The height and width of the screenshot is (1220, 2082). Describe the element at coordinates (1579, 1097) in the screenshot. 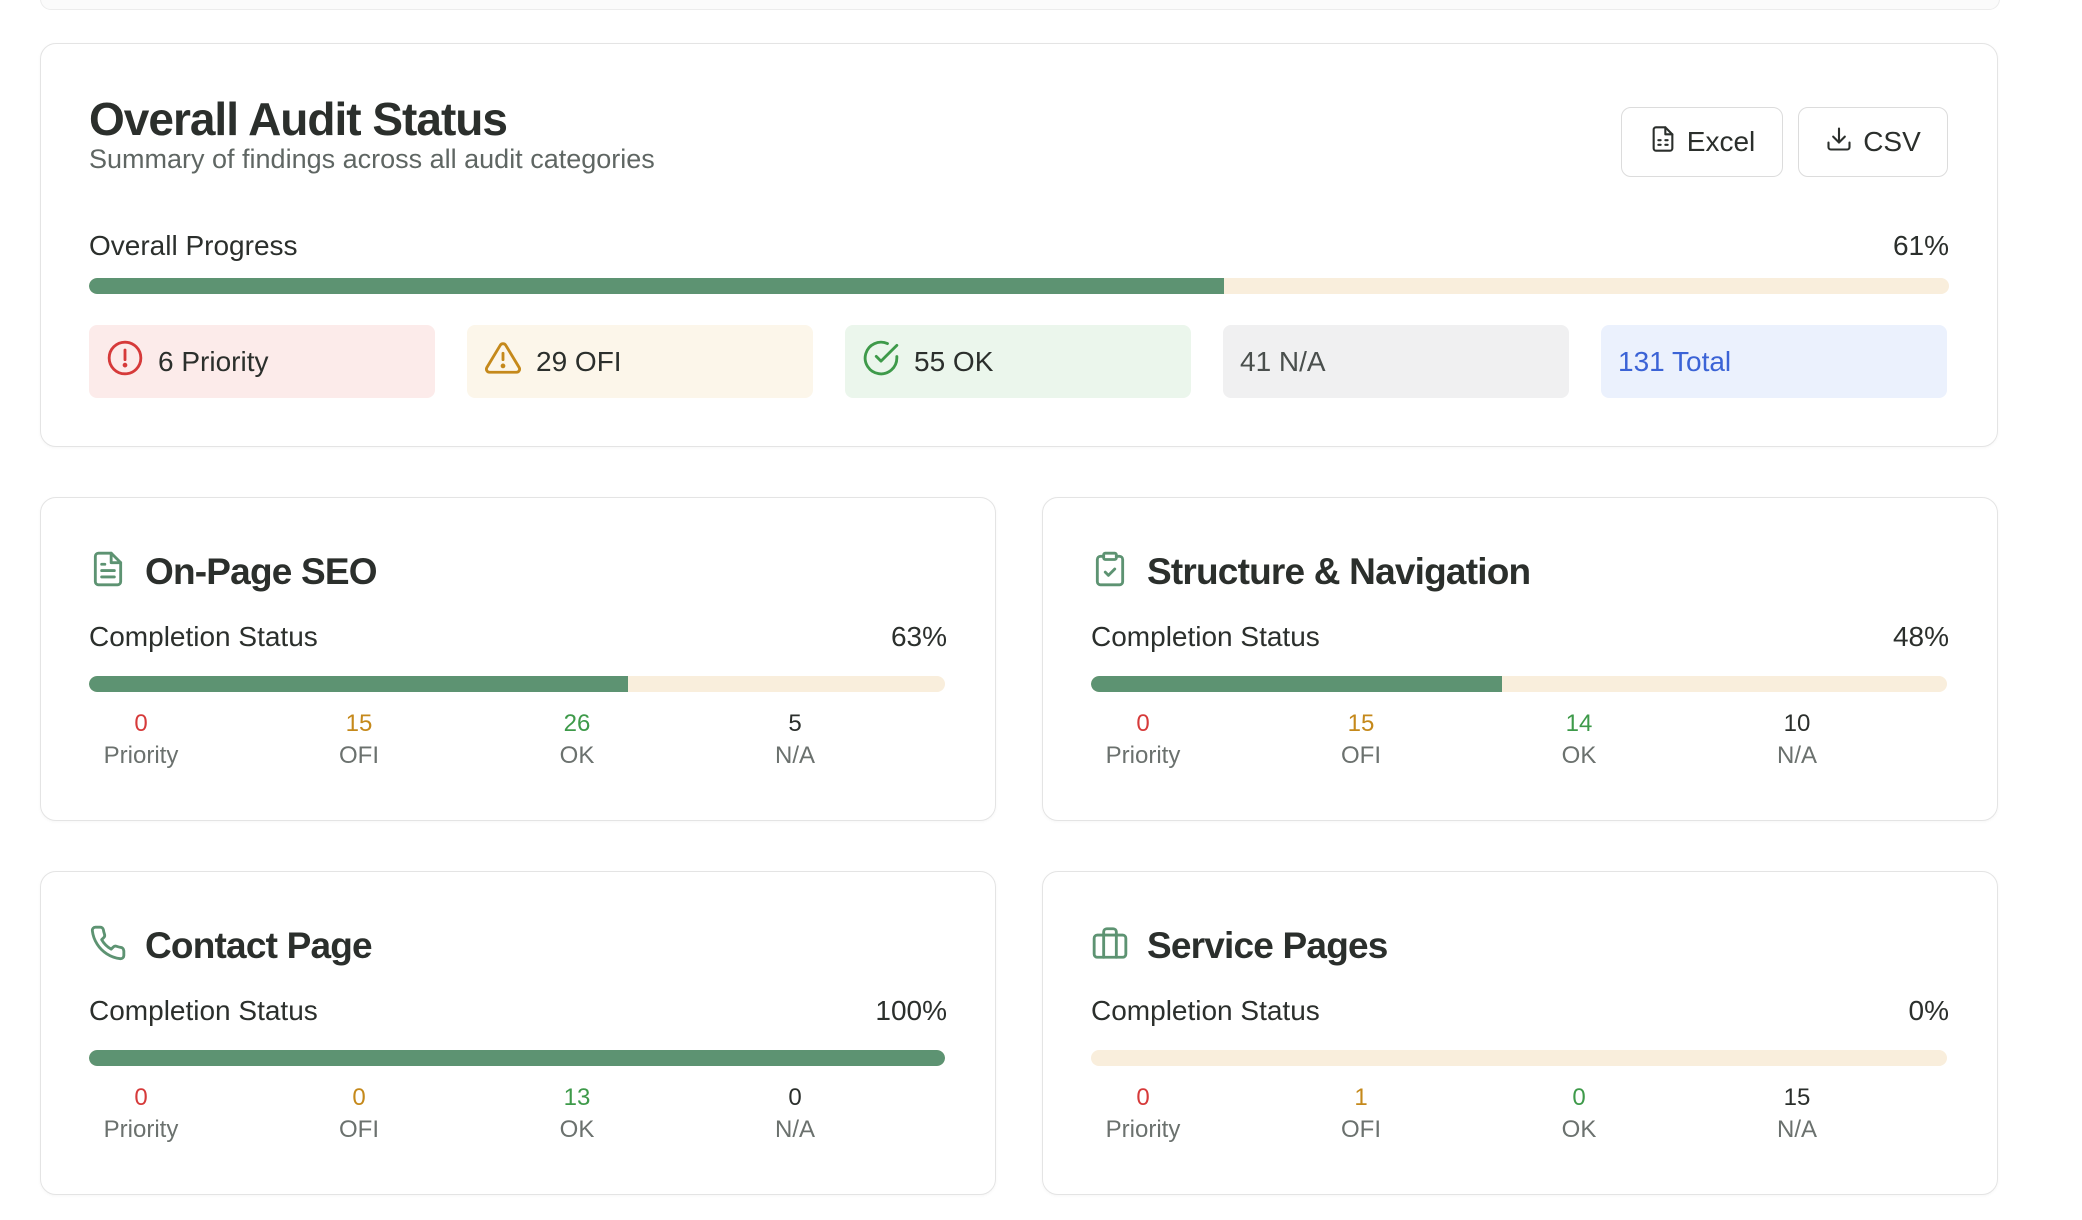

I see `ok-count: 0` at that location.